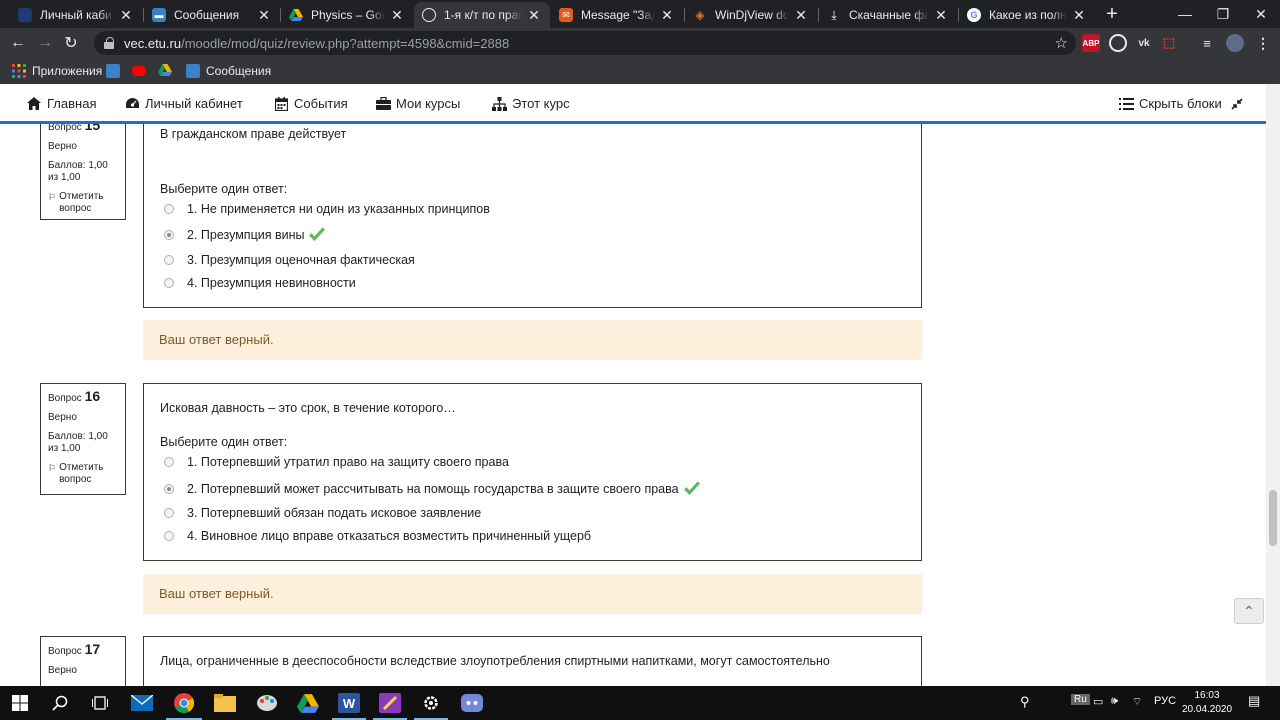 This screenshot has width=1280, height=720. What do you see at coordinates (20, 703) in the screenshot?
I see `windows-start-icon` at bounding box center [20, 703].